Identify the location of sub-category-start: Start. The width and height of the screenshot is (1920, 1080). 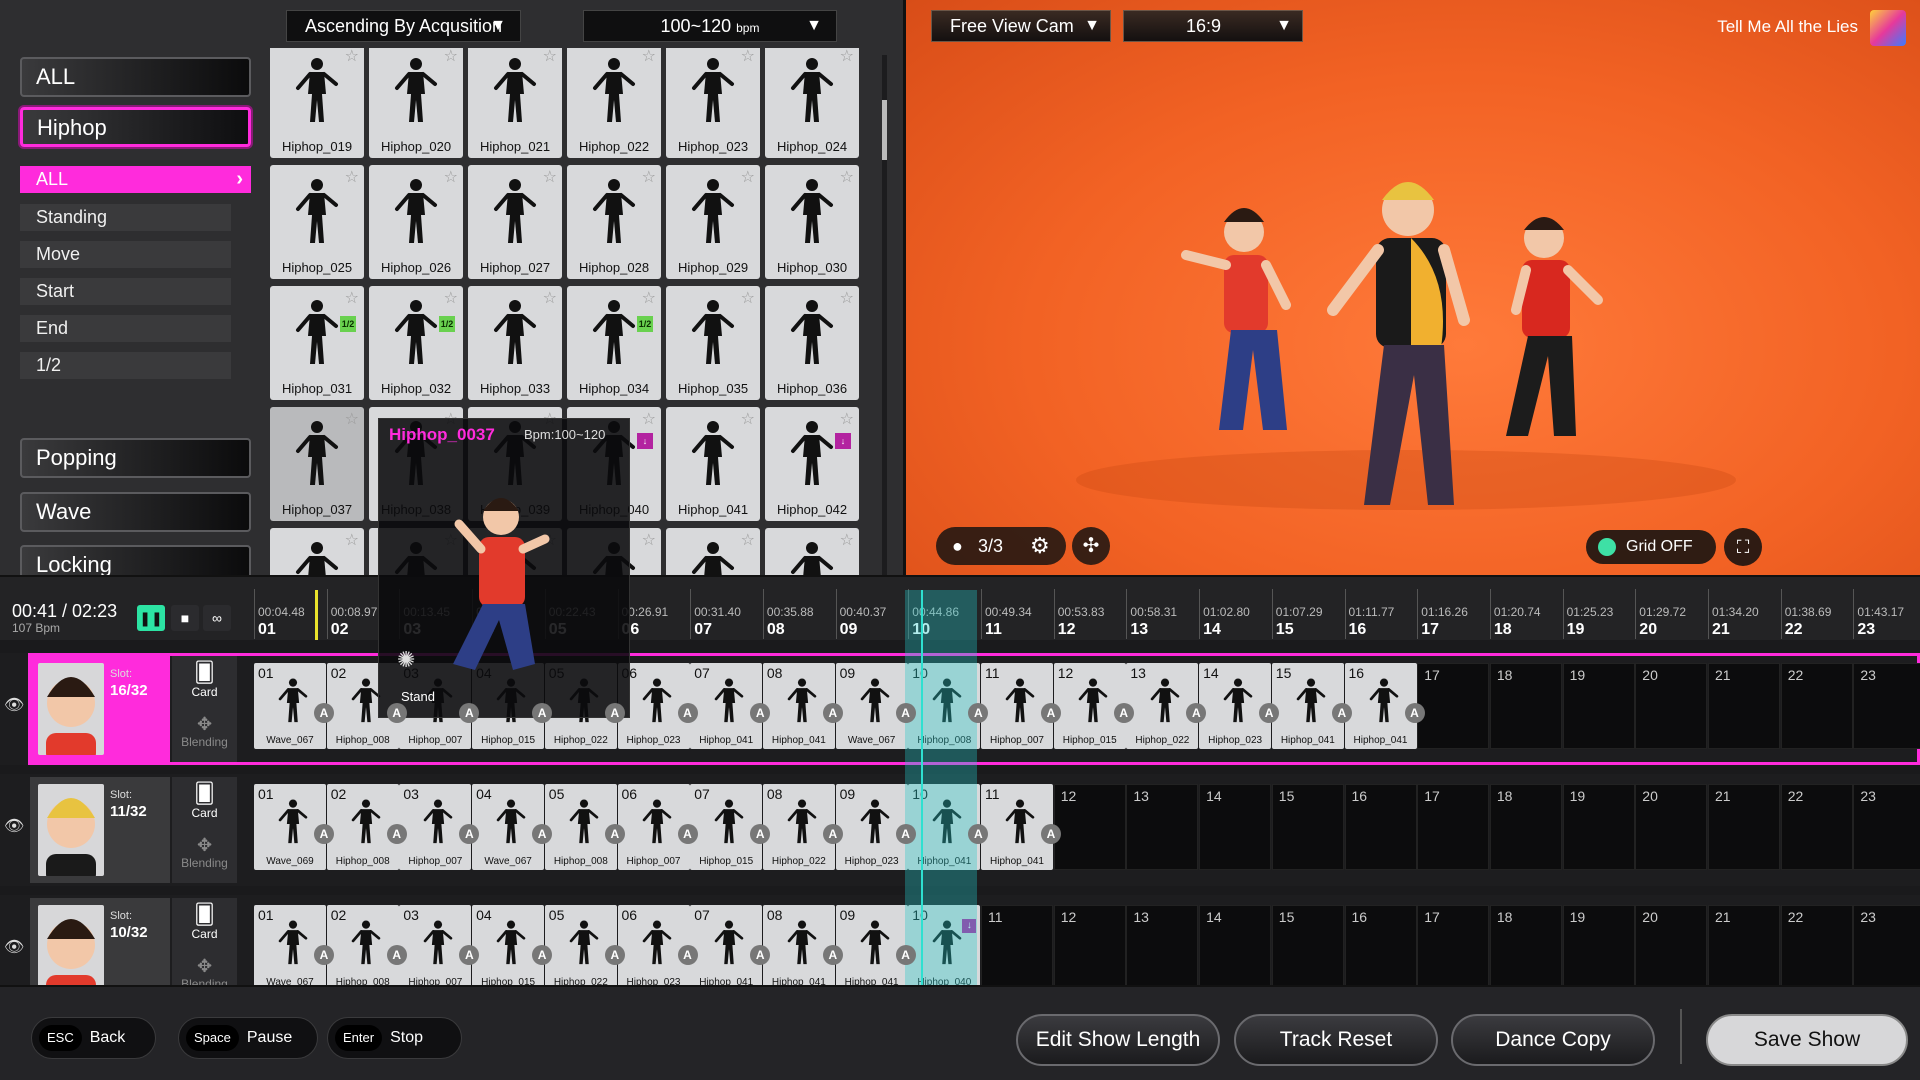
(125, 291).